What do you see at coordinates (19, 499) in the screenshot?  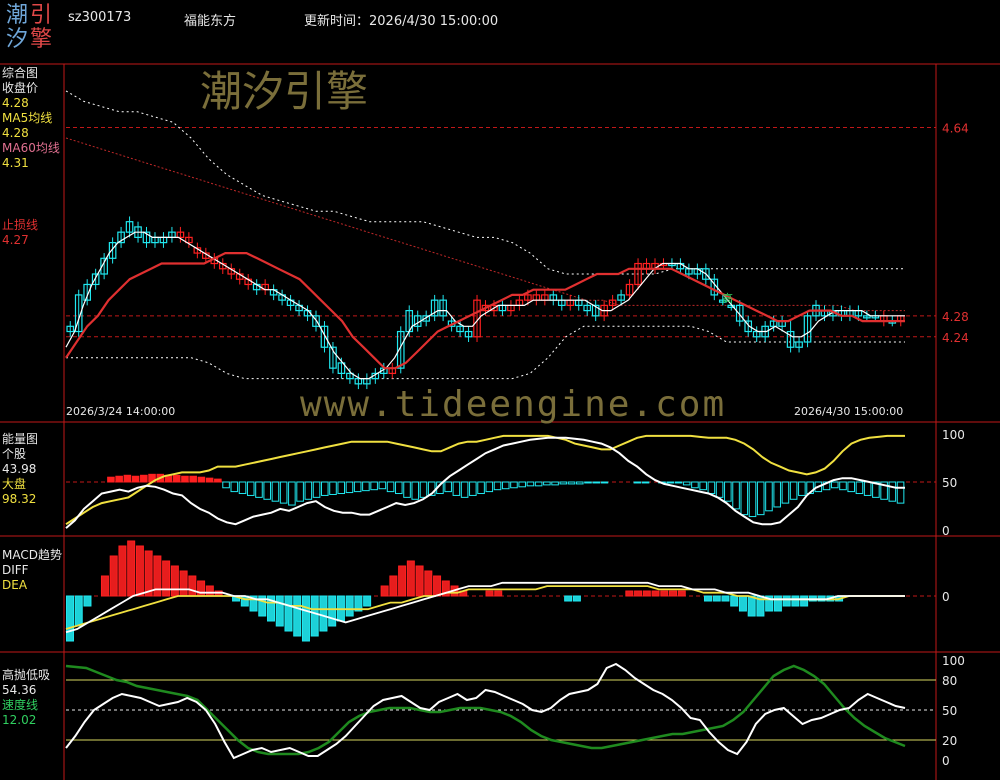 I see `energy-label-4: 98.32` at bounding box center [19, 499].